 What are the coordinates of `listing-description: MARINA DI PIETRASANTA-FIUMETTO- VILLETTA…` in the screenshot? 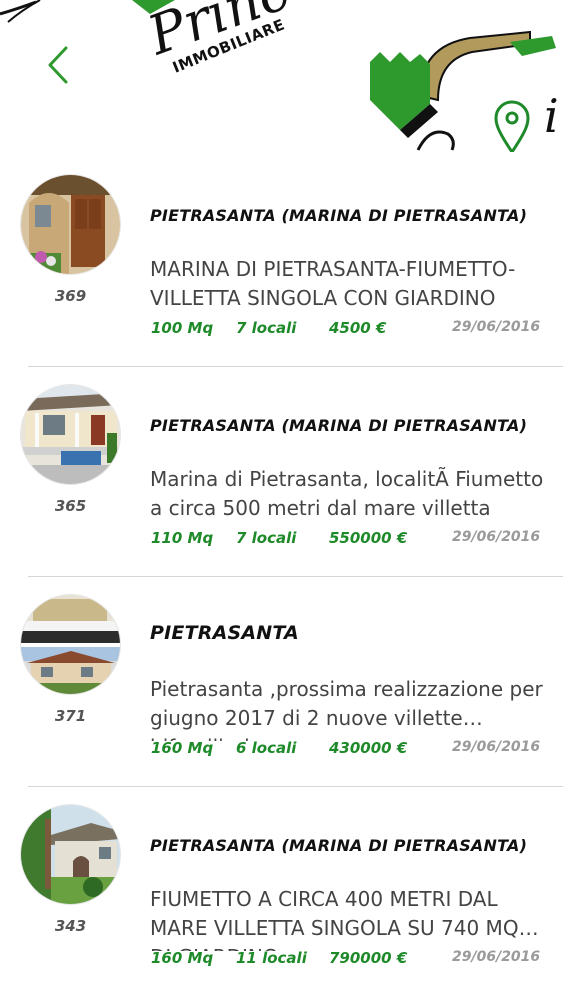 It's located at (333, 283).